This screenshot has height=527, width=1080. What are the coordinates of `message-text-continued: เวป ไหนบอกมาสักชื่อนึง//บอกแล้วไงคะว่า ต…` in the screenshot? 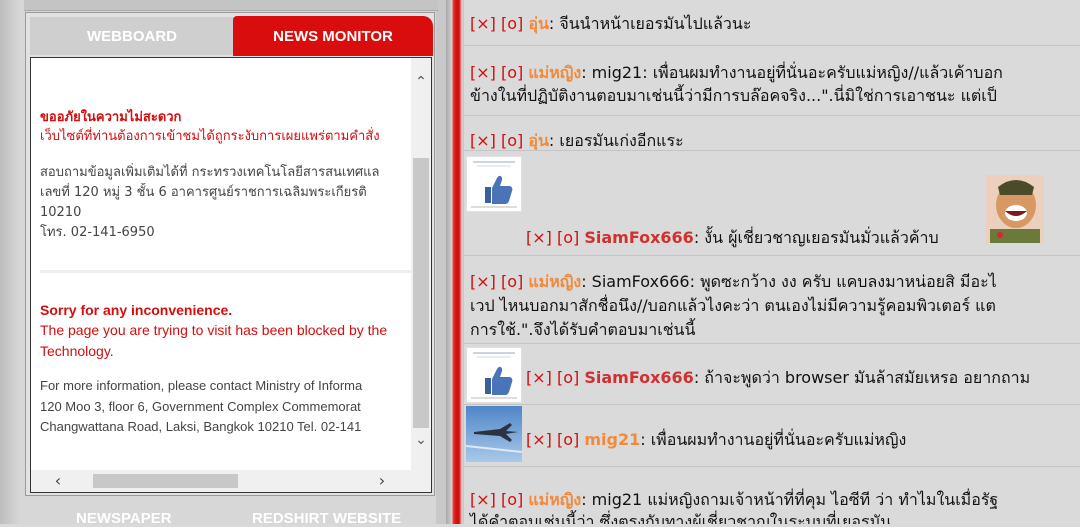 It's located at (733, 305).